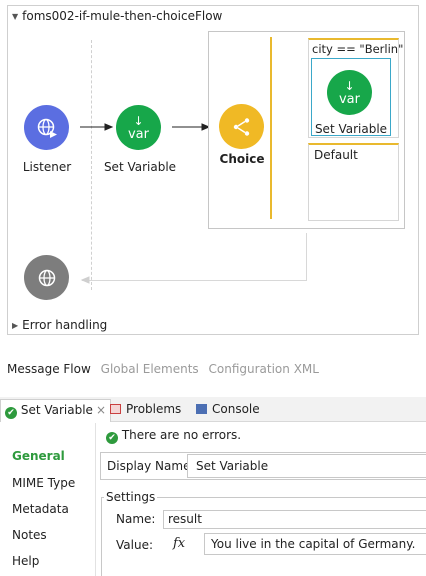 The width and height of the screenshot is (426, 576). I want to click on choice-node, so click(241, 126).